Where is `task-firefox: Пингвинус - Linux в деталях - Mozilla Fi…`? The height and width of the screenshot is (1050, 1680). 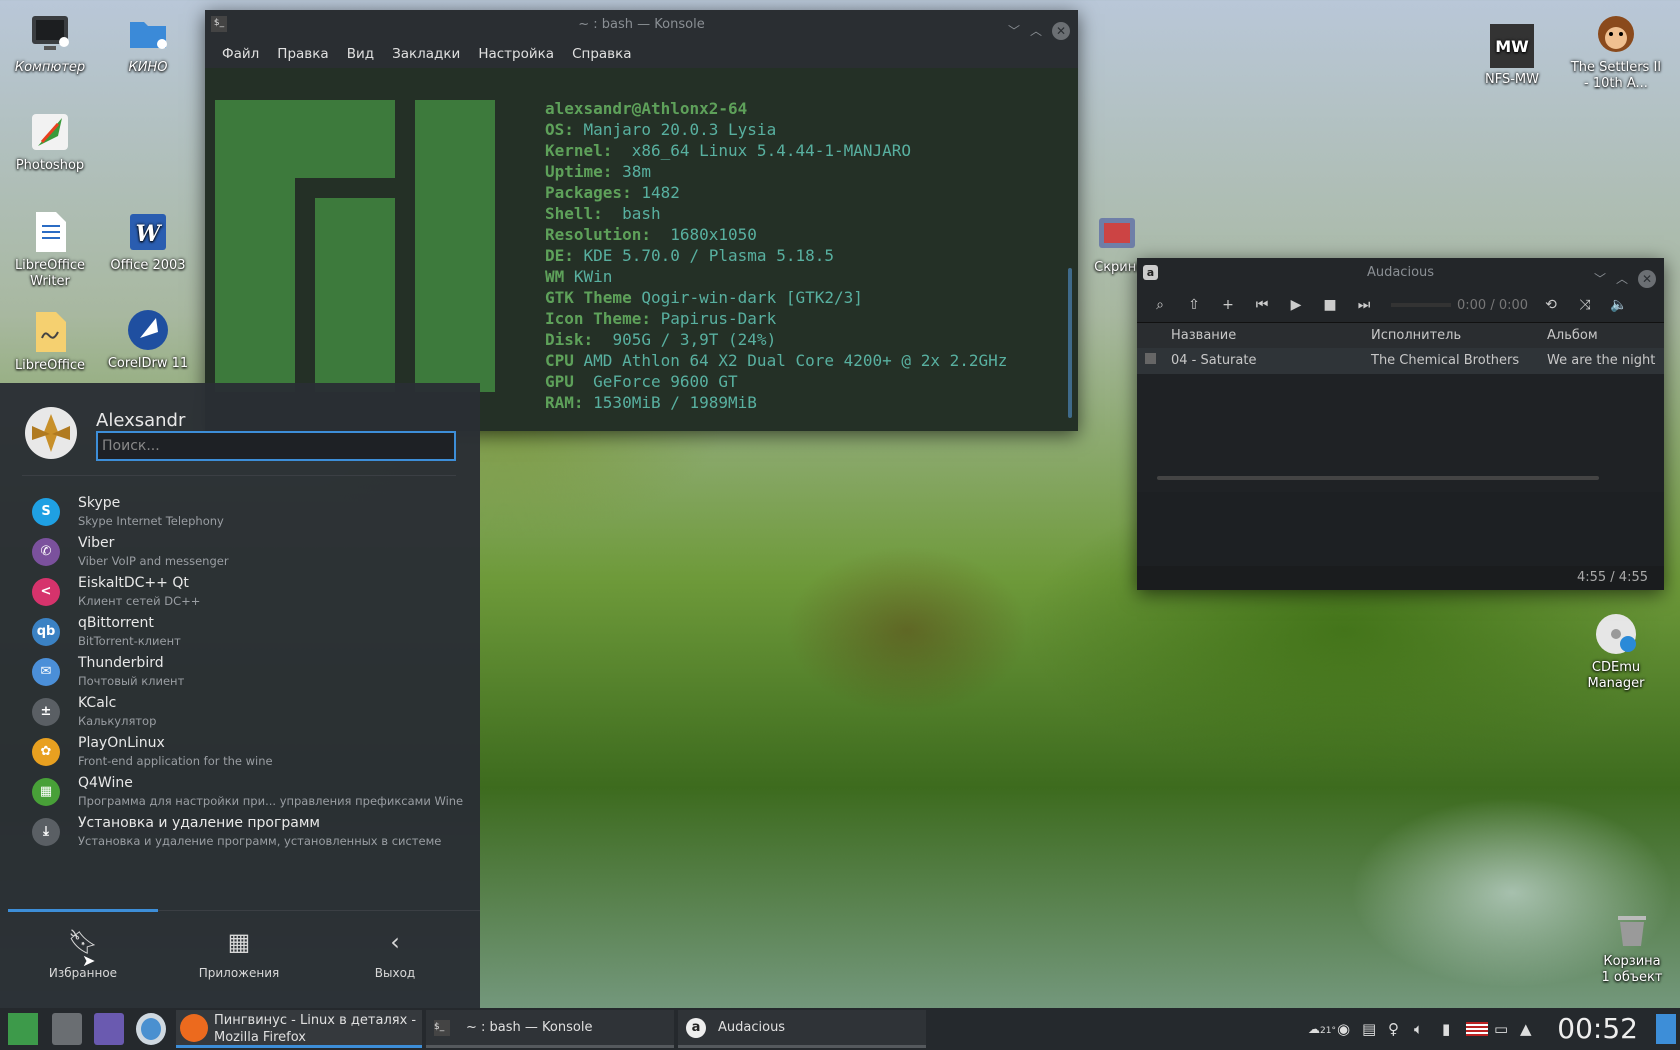 task-firefox: Пингвинус - Linux в деталях - Mozilla Fi… is located at coordinates (299, 1029).